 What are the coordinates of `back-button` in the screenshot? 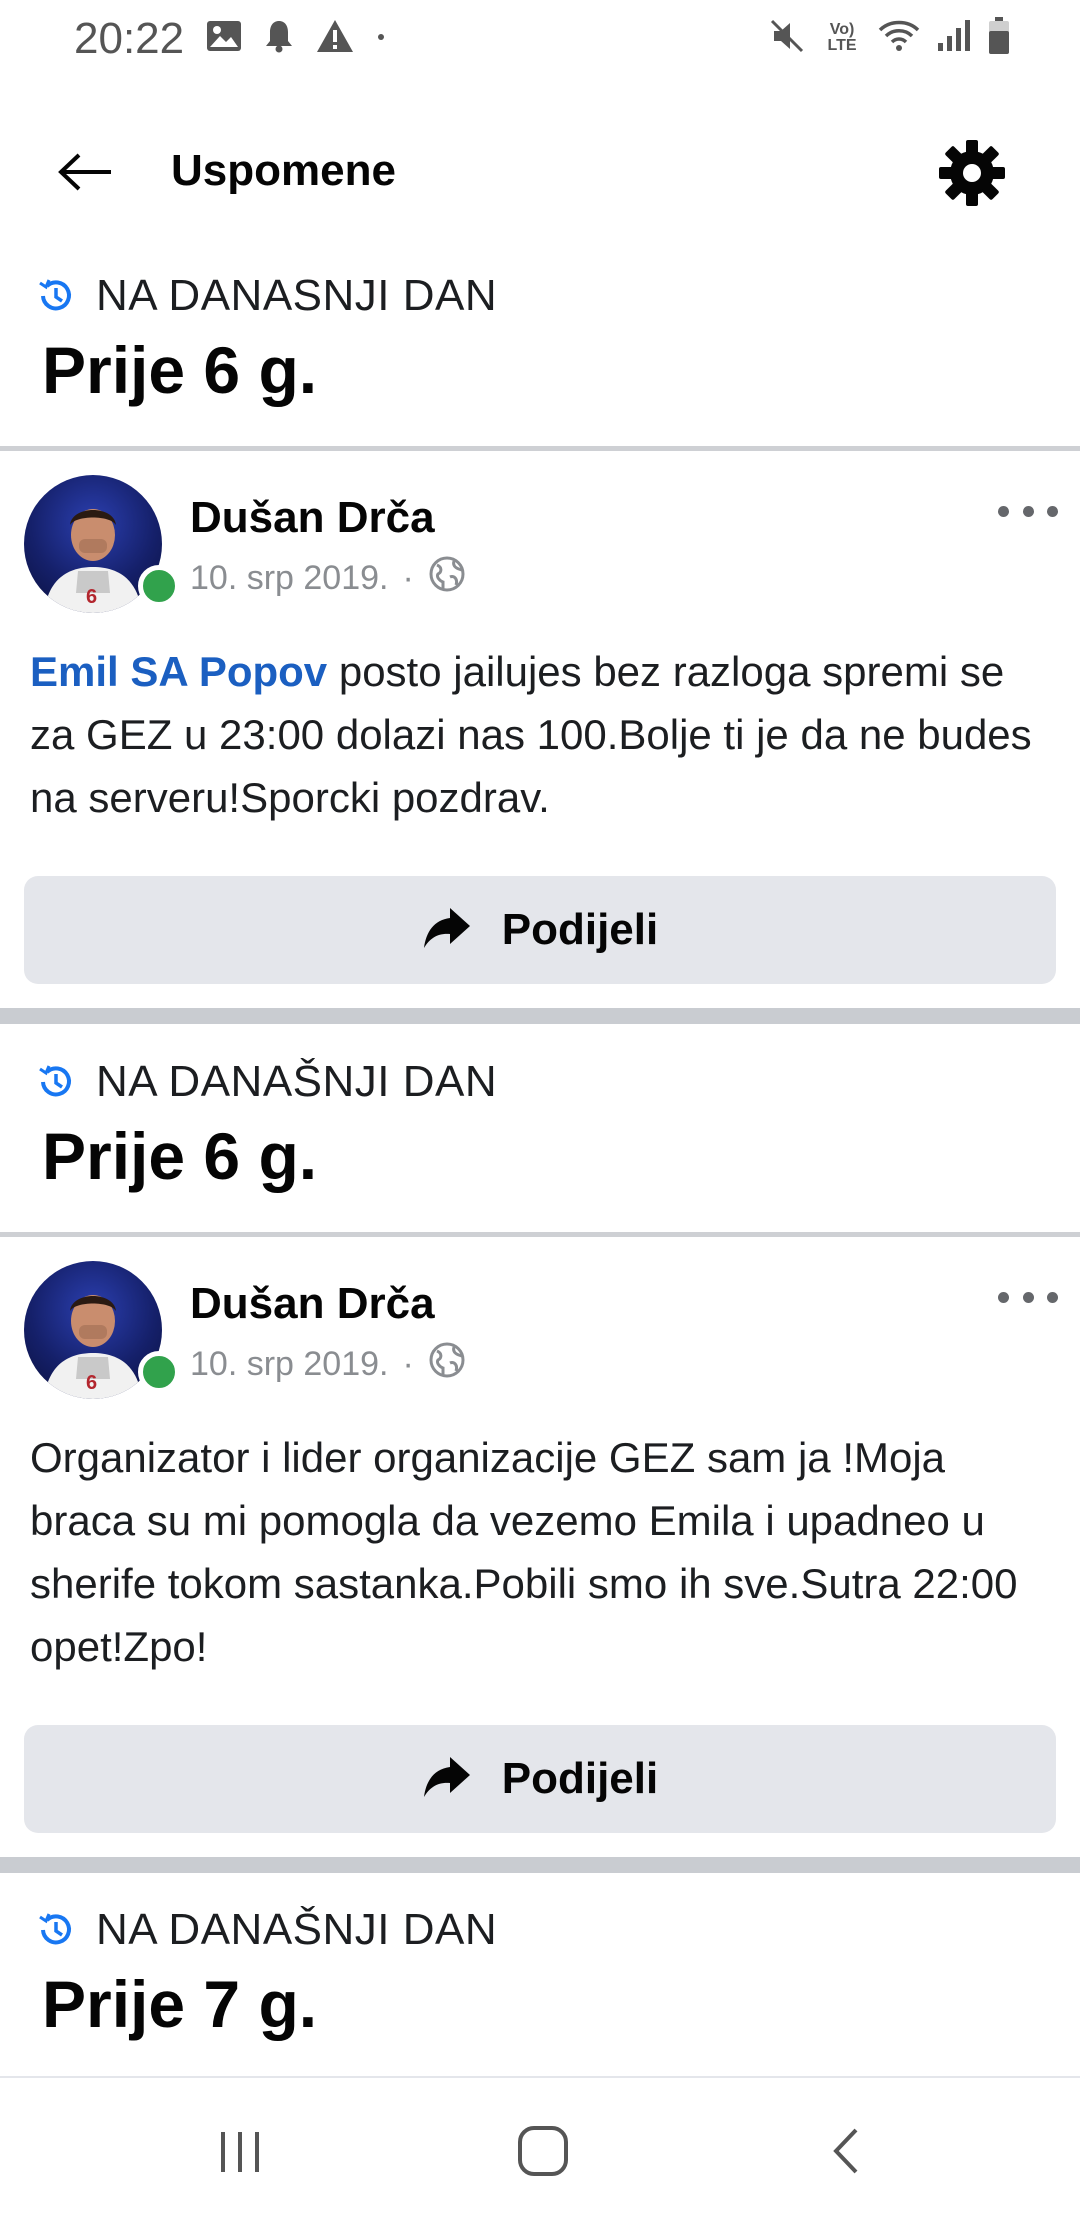 It's located at (85, 174).